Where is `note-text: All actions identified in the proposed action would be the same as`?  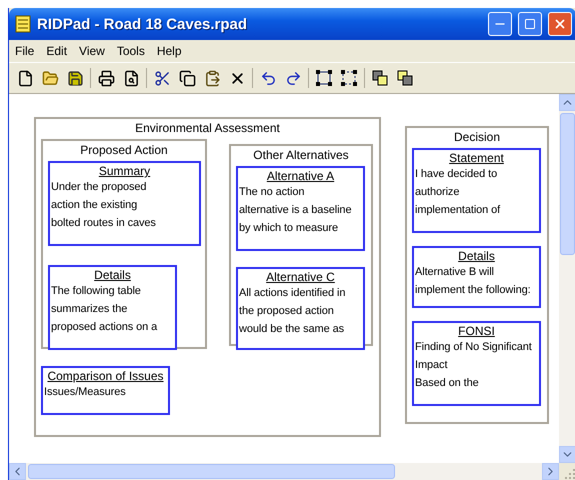 note-text: All actions identified in the proposed action would be the same as is located at coordinates (292, 311).